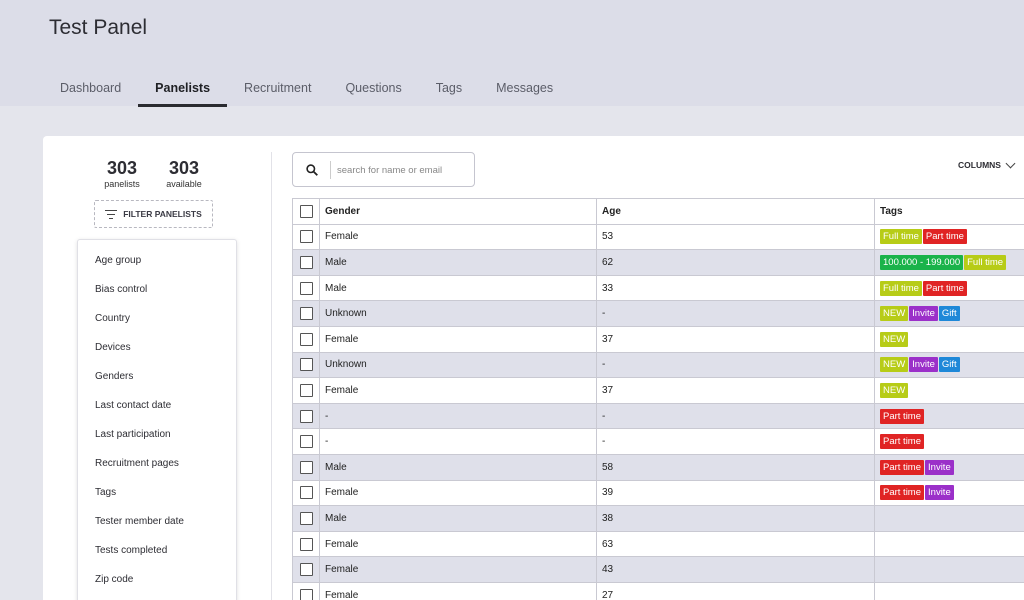 This screenshot has height=600, width=1024. I want to click on filter-item-zip-code: Zip code, so click(114, 579).